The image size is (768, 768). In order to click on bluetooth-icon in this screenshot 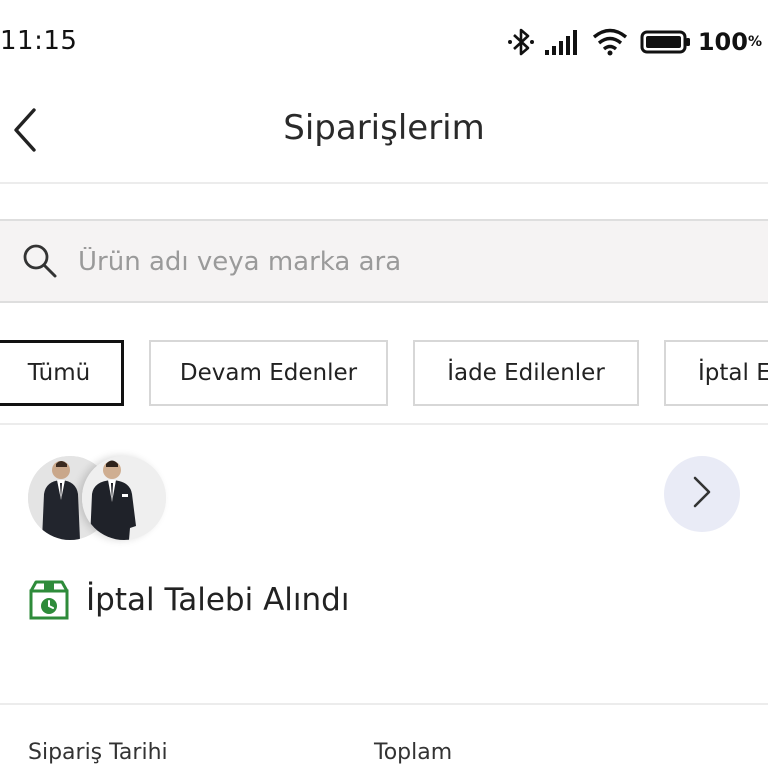, I will do `click(521, 42)`.